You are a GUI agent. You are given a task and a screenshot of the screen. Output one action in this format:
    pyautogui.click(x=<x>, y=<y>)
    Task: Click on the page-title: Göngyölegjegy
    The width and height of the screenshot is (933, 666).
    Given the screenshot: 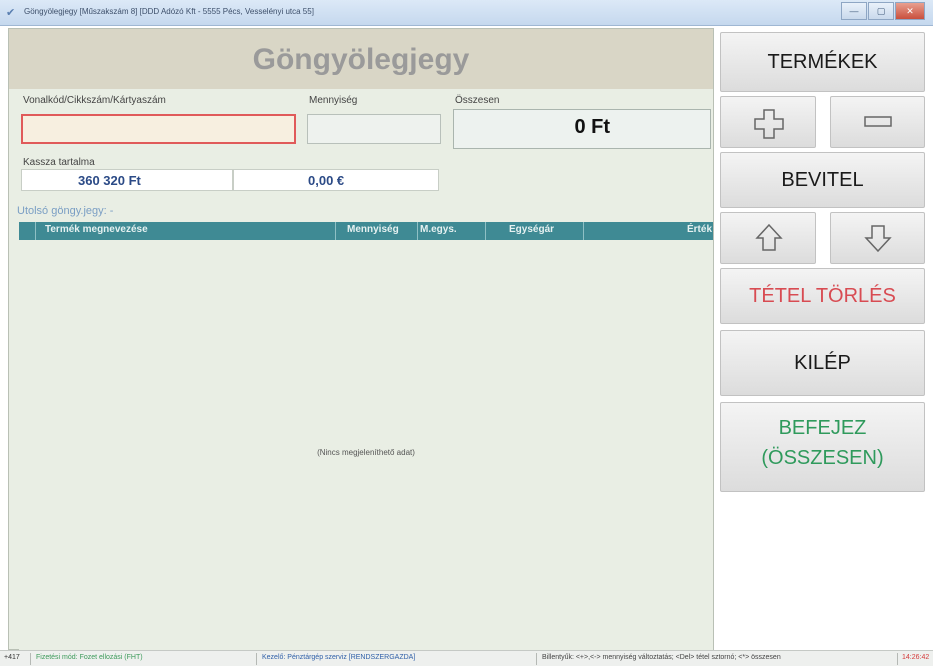 What is the action you would take?
    pyautogui.click(x=361, y=59)
    